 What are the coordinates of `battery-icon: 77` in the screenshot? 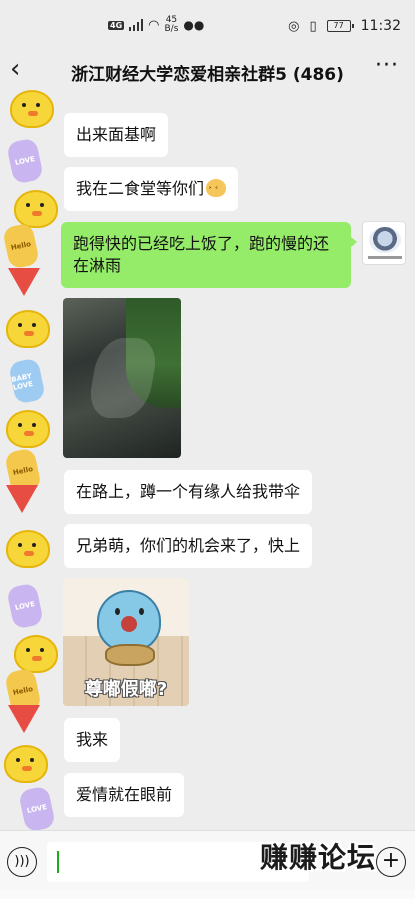 It's located at (340, 26).